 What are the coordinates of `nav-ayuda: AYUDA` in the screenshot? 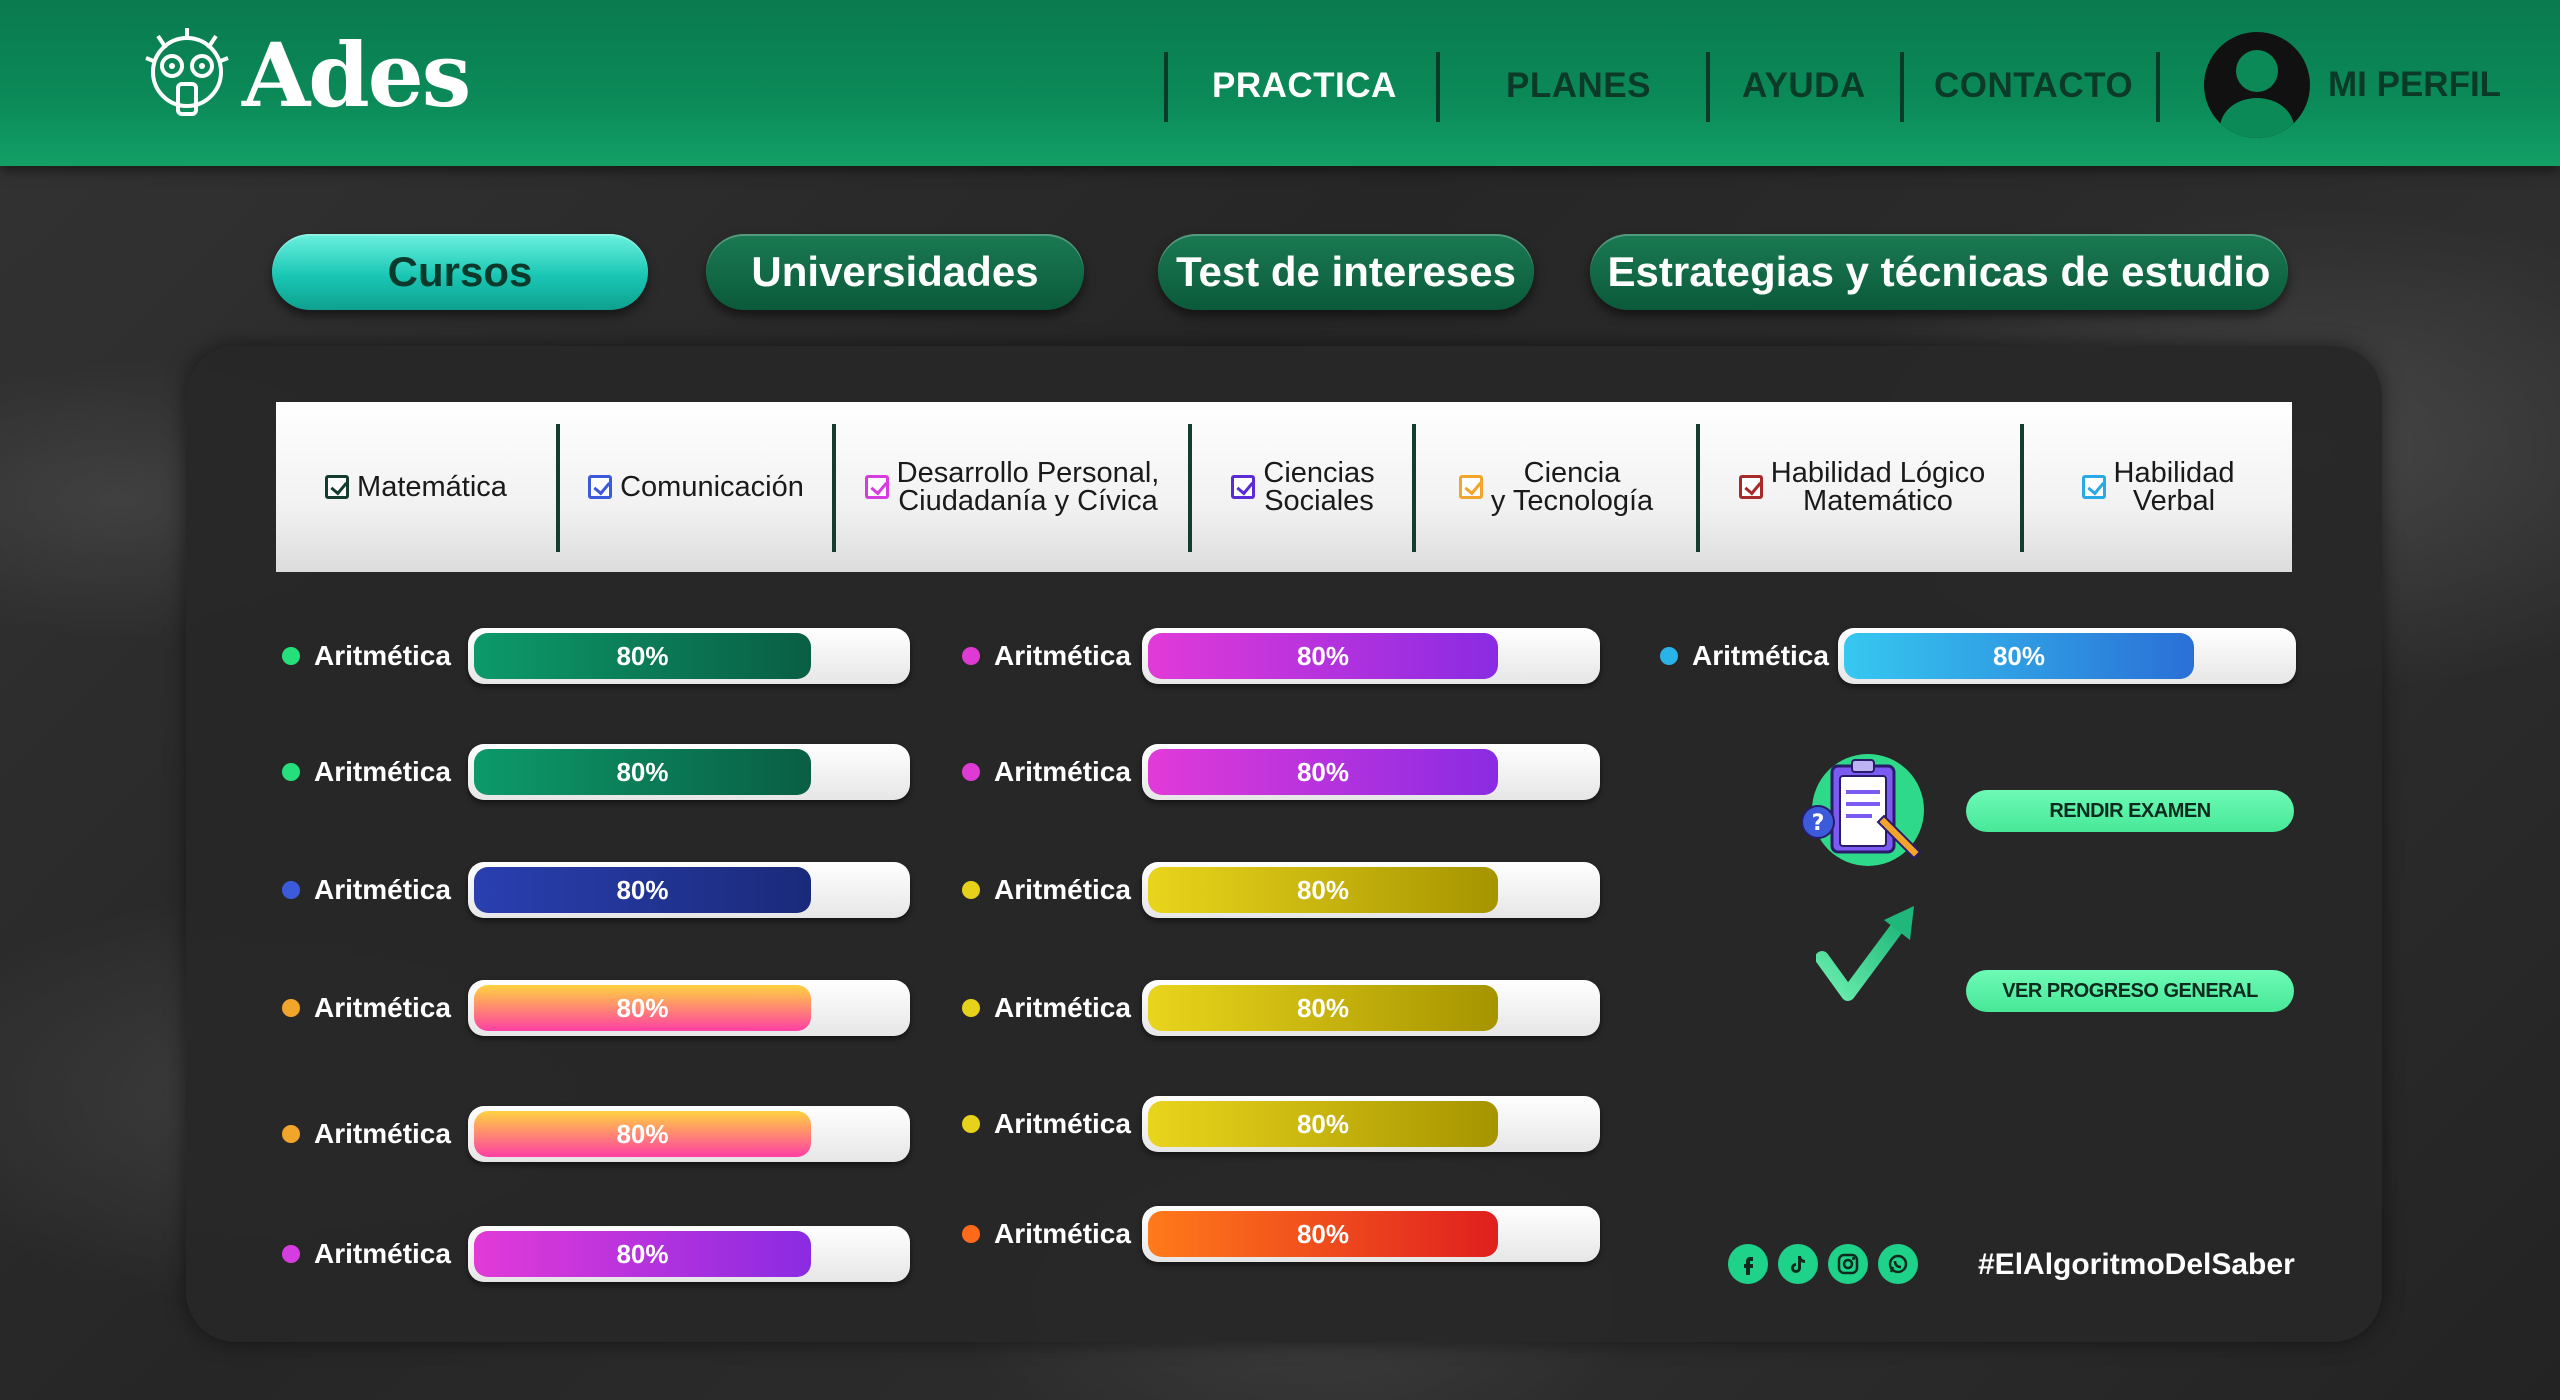 It's located at (1804, 86).